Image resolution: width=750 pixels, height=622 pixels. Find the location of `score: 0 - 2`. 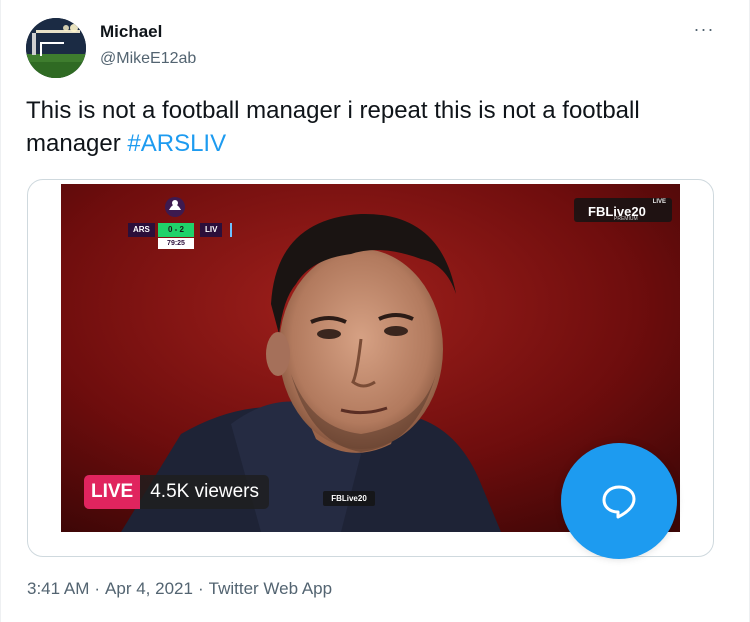

score: 0 - 2 is located at coordinates (176, 230).